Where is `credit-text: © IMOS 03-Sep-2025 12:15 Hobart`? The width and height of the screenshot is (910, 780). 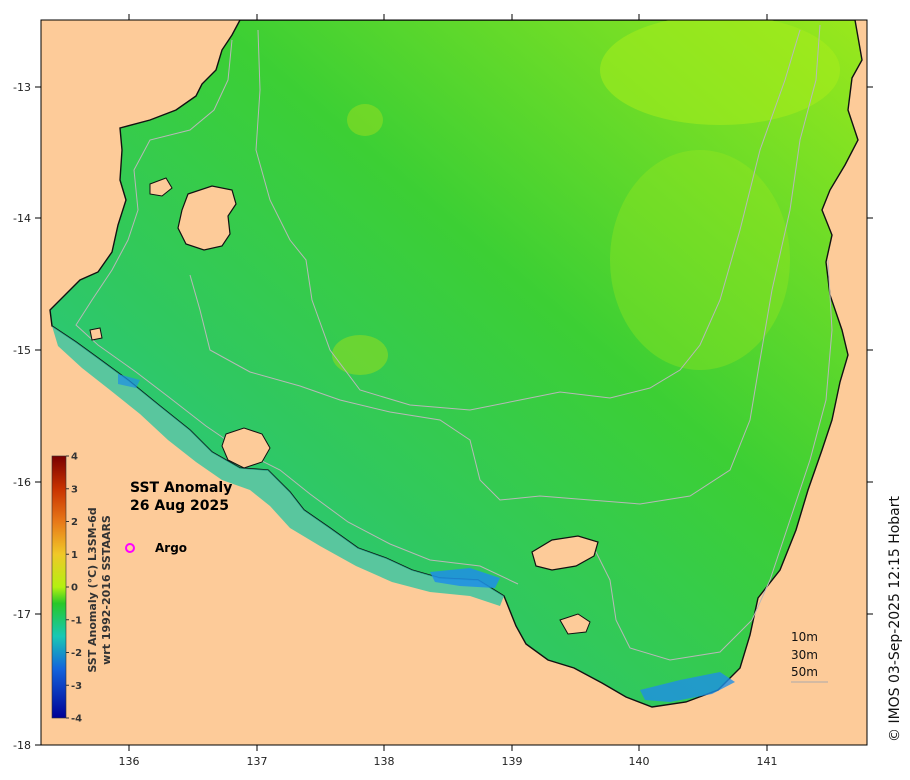 credit-text: © IMOS 03-Sep-2025 12:15 Hobart is located at coordinates (895, 618).